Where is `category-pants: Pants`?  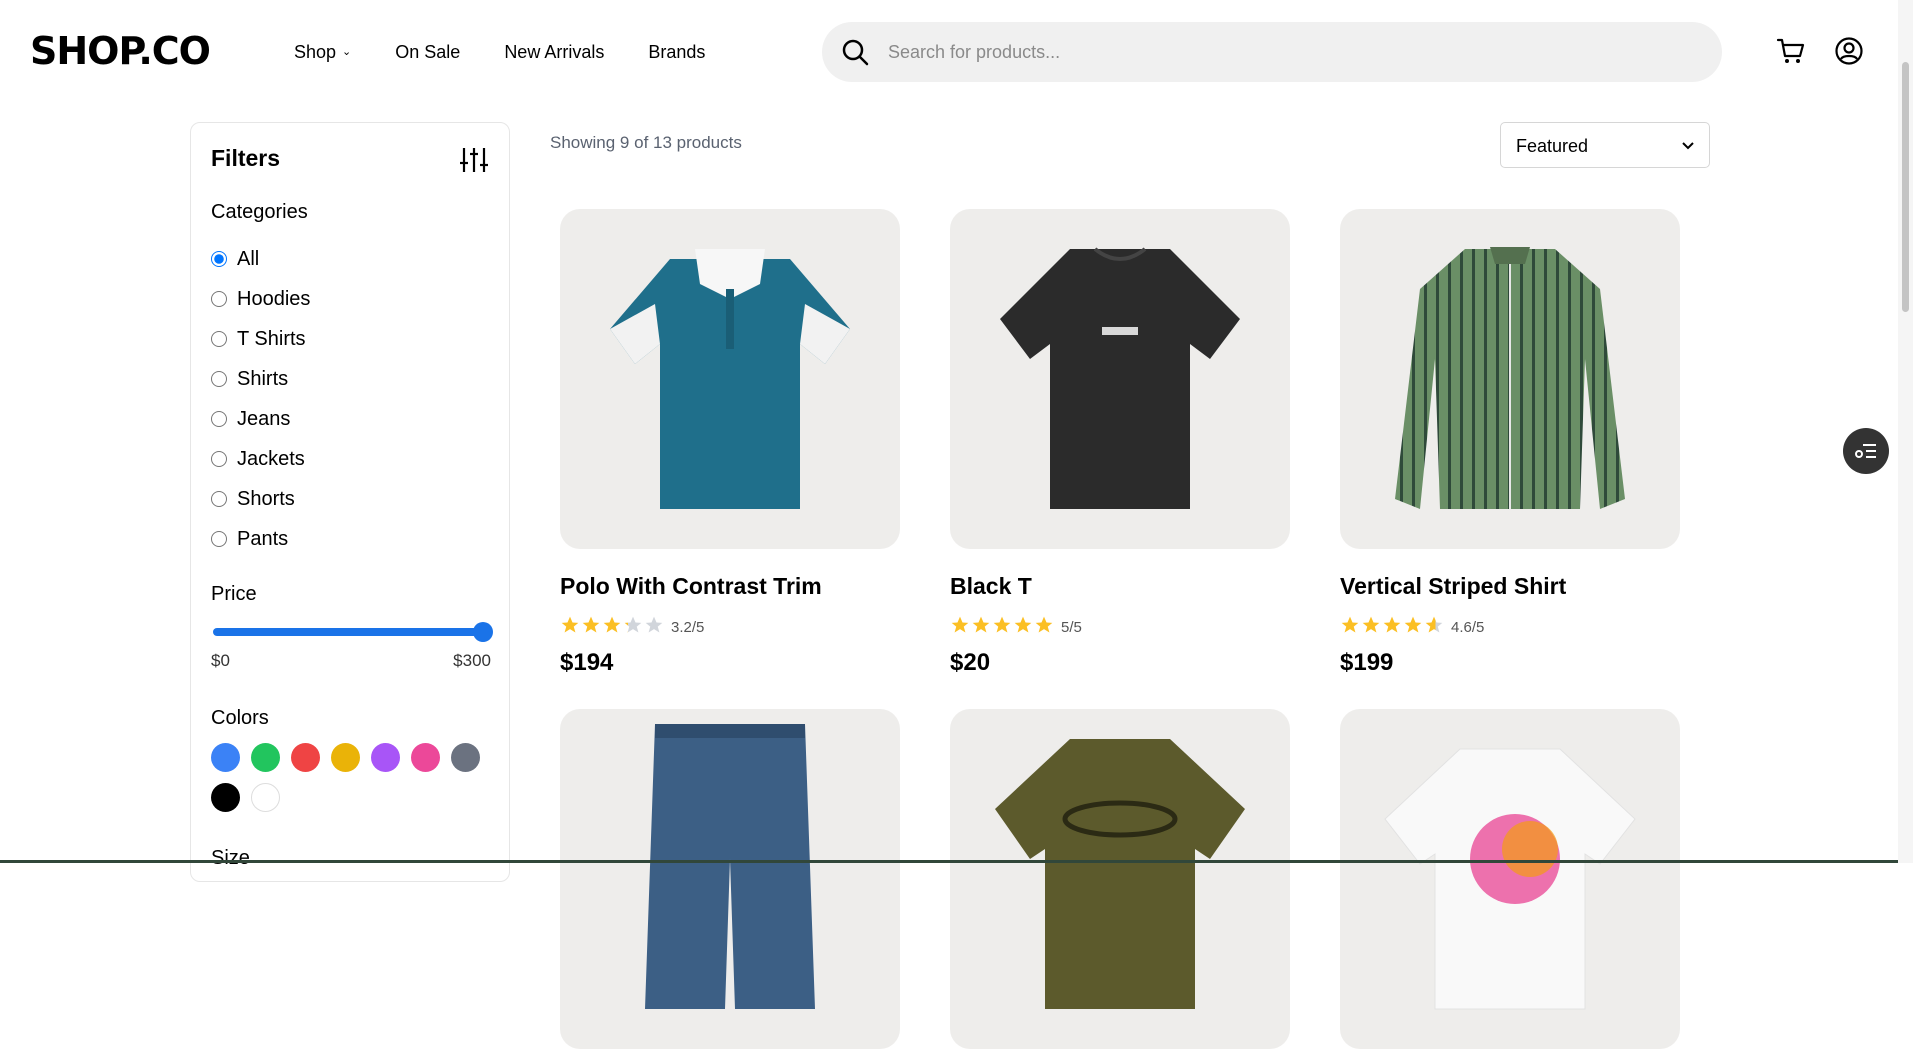
category-pants: Pants is located at coordinates (260, 539).